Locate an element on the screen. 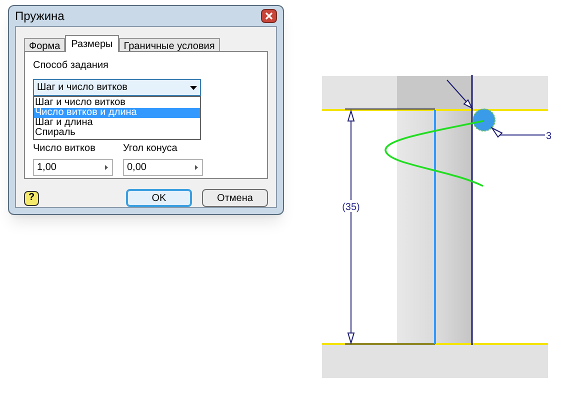 This screenshot has width=576, height=403. field-label: Угол конуса is located at coordinates (150, 149).